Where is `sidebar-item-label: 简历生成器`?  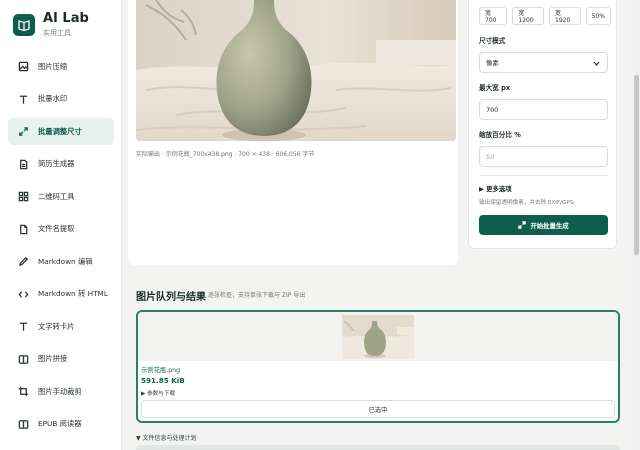 sidebar-item-label: 简历生成器 is located at coordinates (56, 163).